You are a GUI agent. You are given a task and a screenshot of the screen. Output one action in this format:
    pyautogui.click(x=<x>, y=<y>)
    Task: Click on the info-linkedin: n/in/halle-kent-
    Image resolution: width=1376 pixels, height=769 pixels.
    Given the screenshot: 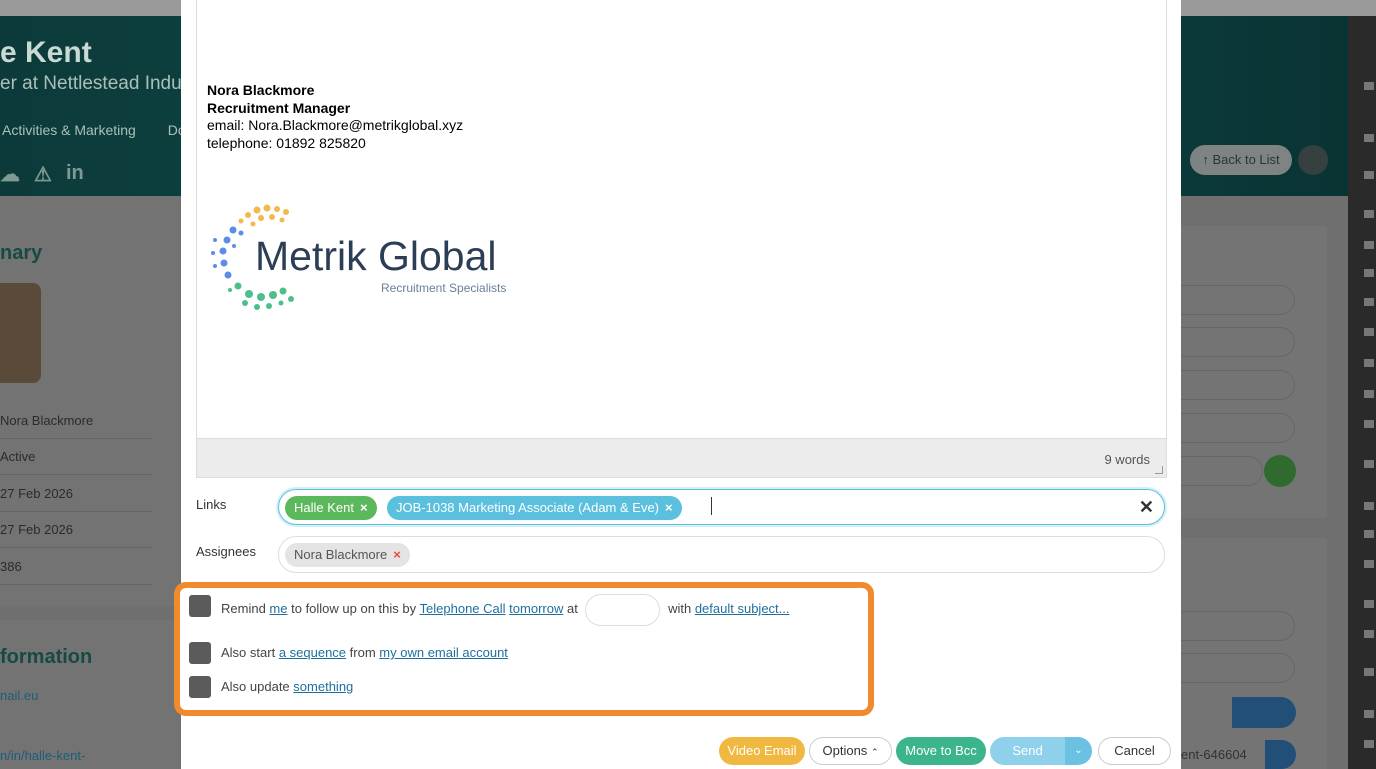 What is the action you would take?
    pyautogui.click(x=42, y=755)
    